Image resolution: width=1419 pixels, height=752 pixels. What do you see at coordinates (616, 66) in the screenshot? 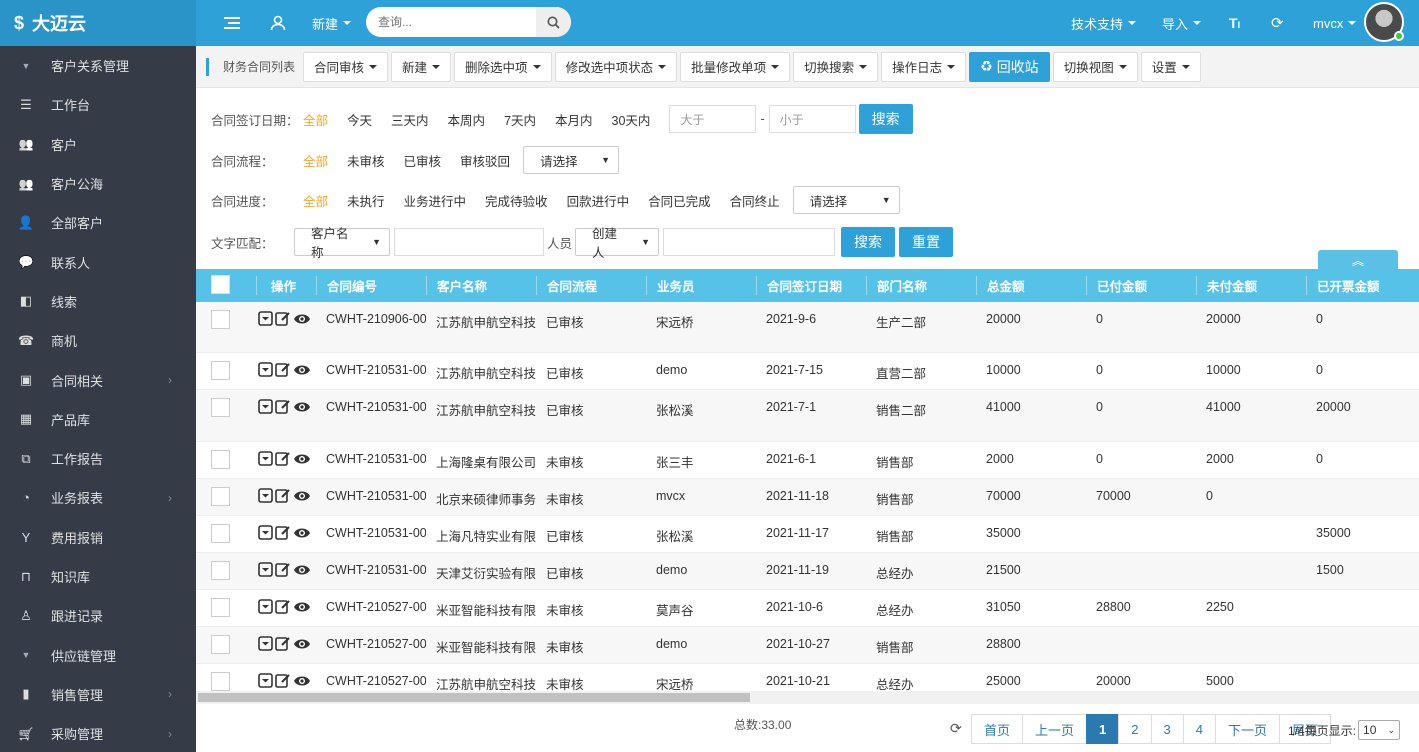
I see `toolbar-button: 修改选中项状态` at bounding box center [616, 66].